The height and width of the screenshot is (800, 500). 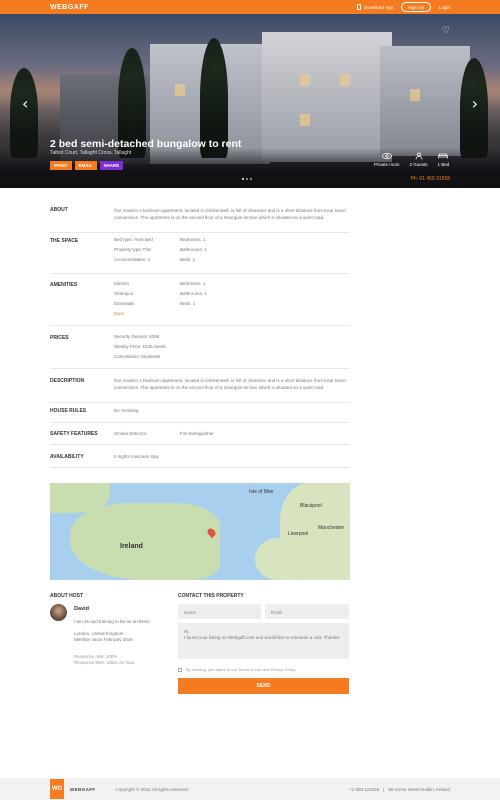 I want to click on map-label-isle-of-man: Isle of Man, so click(x=261, y=492).